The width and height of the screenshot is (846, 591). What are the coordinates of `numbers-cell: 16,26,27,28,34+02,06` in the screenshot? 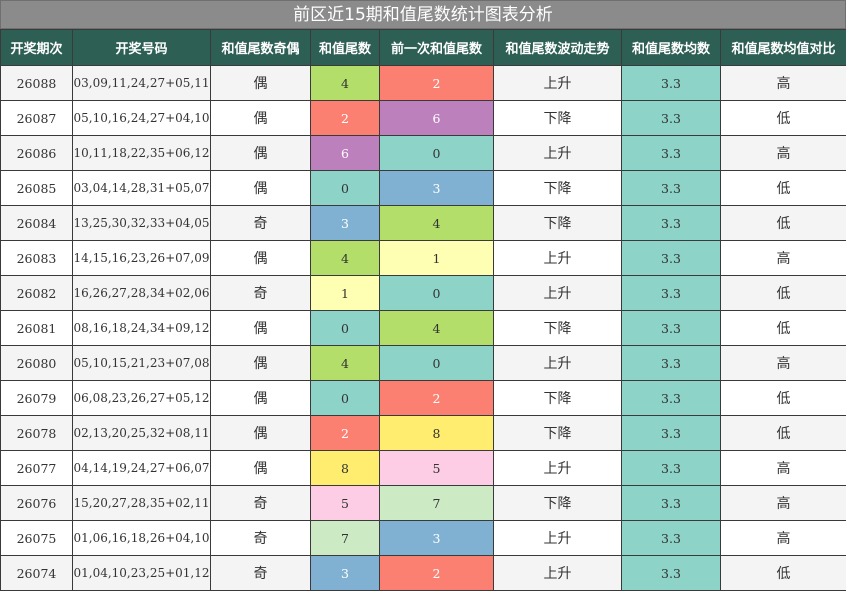 It's located at (142, 293).